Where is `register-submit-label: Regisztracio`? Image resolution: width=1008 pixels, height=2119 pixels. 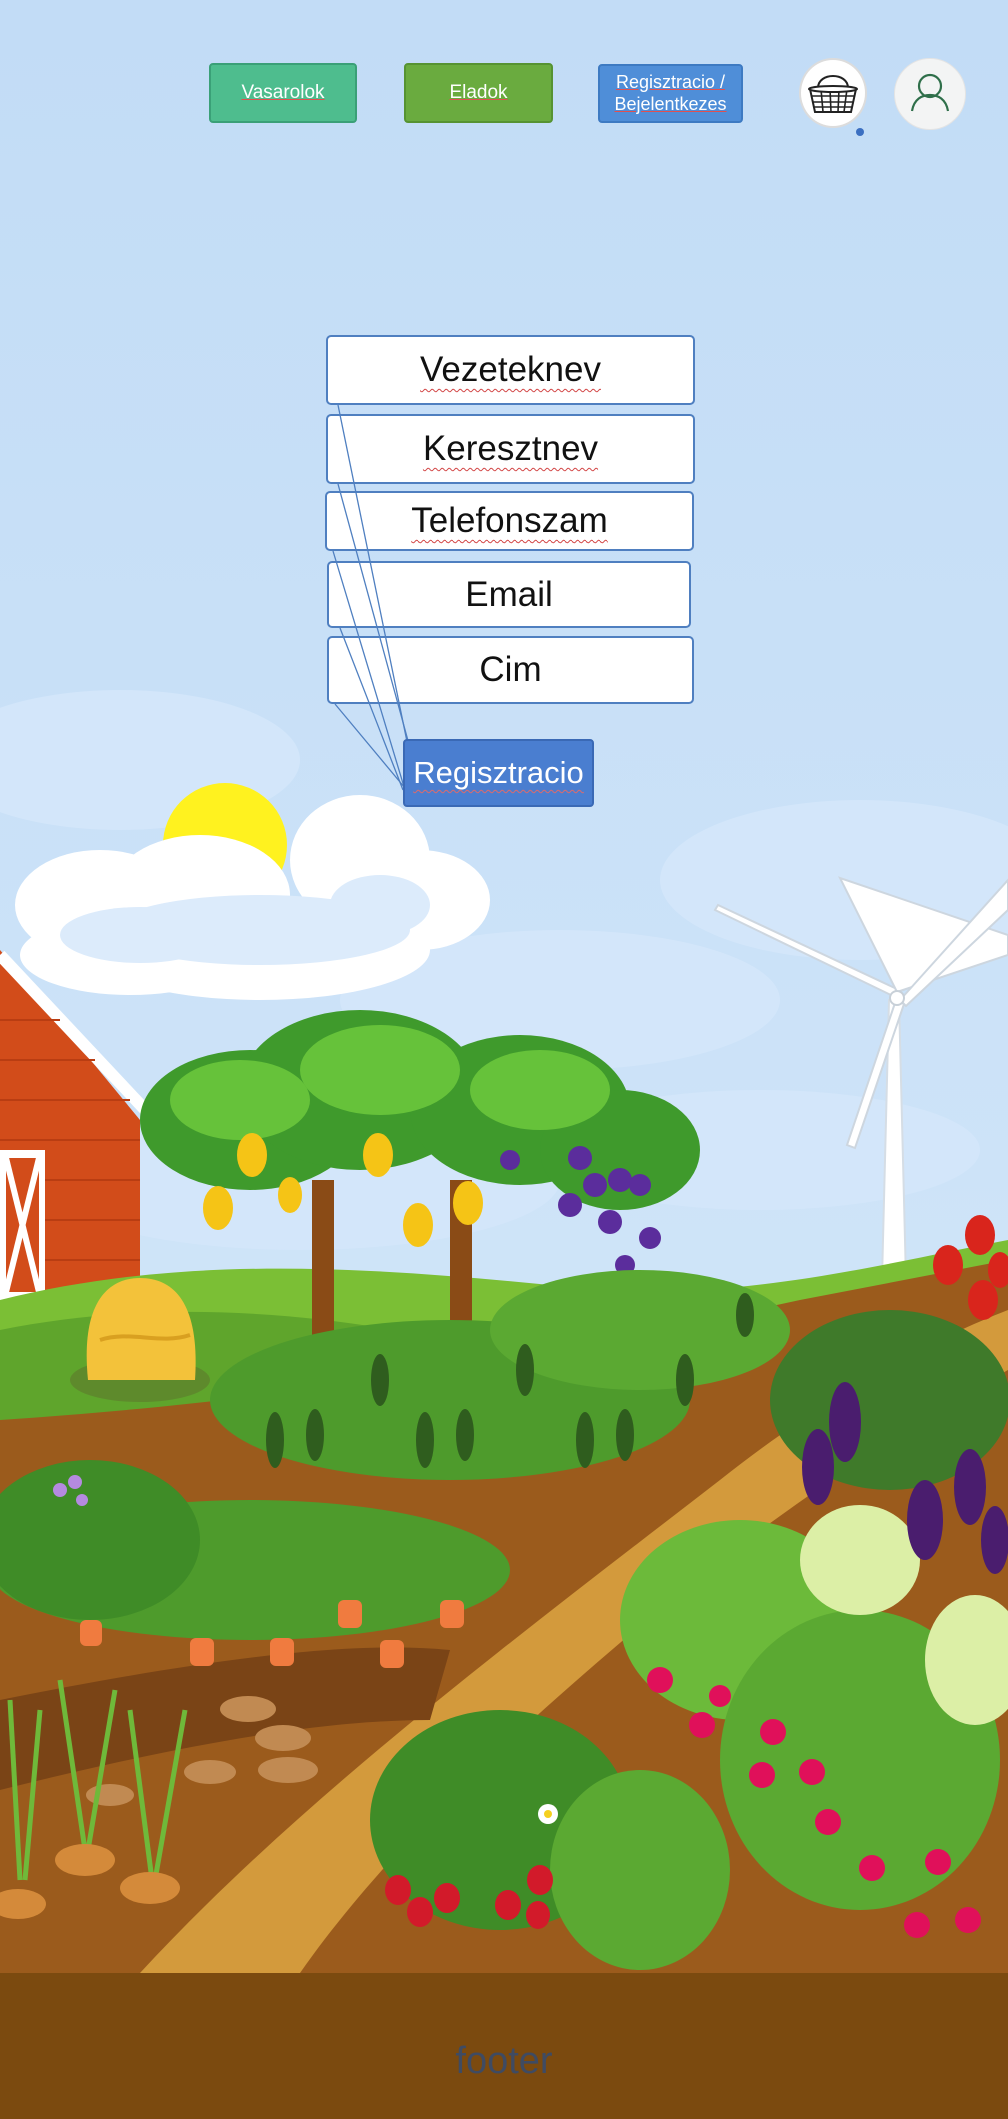
register-submit-label: Regisztracio is located at coordinates (498, 772).